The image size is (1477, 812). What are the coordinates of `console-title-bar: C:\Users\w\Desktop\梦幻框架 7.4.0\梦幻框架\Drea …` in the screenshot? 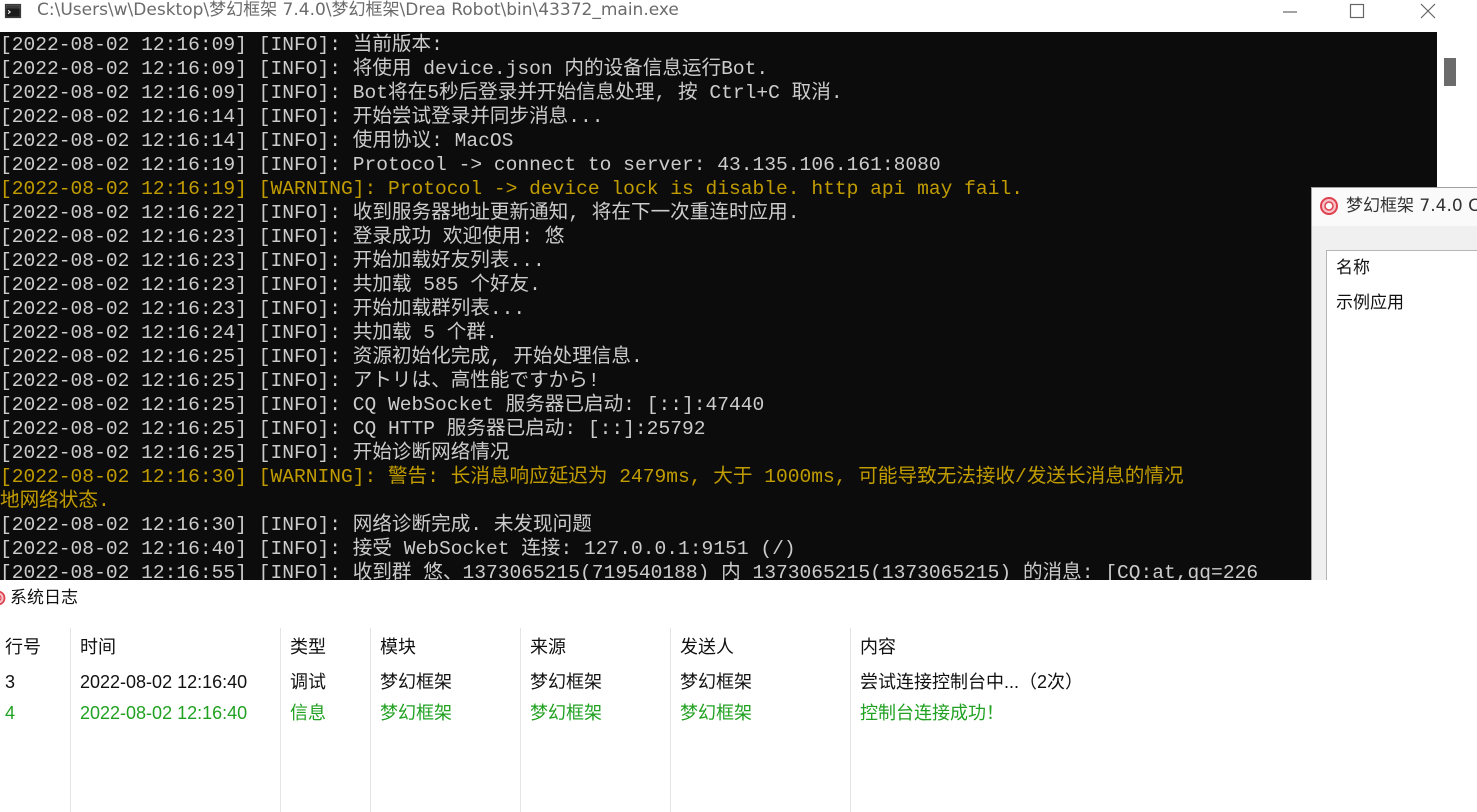 It's located at (738, 16).